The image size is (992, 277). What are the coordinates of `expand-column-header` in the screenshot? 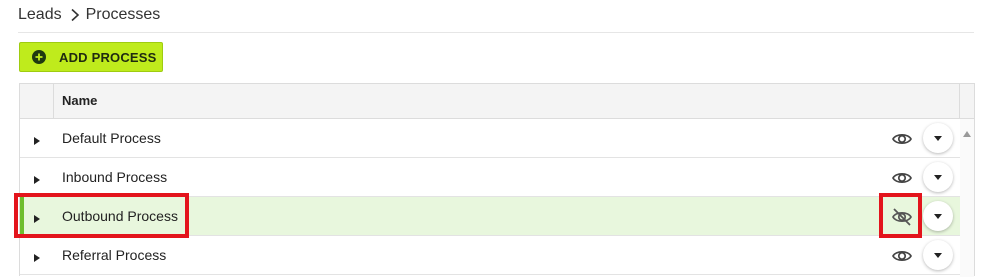 It's located at (37, 101).